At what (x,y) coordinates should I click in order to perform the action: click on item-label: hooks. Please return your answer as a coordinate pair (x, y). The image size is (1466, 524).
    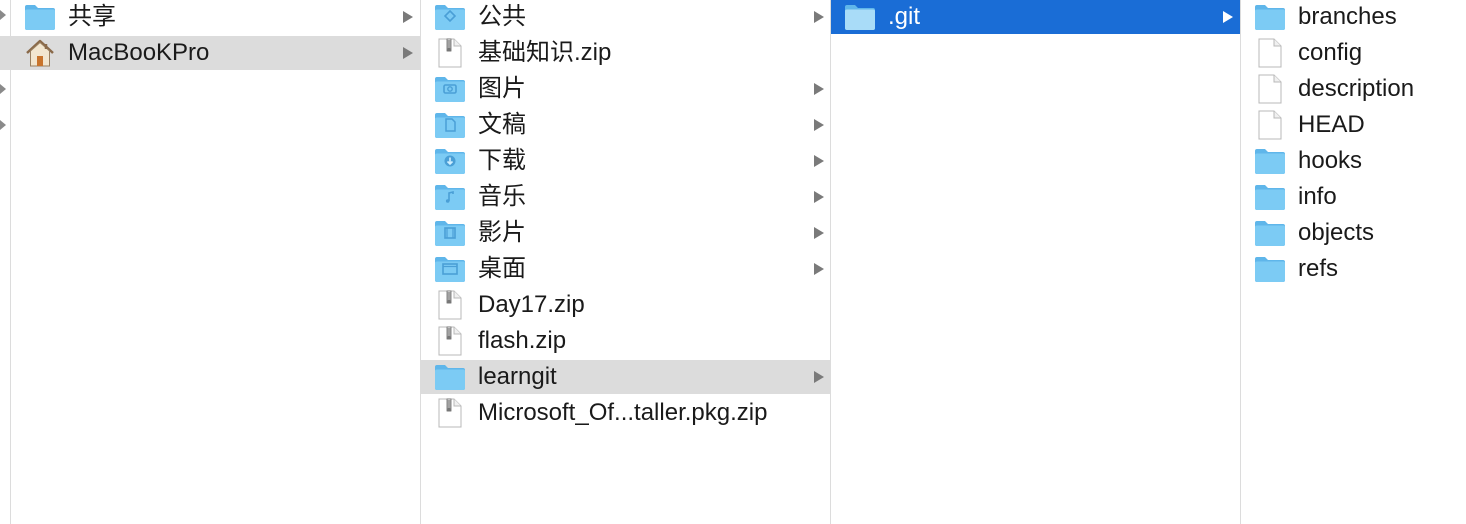
    Looking at the image, I should click on (1330, 160).